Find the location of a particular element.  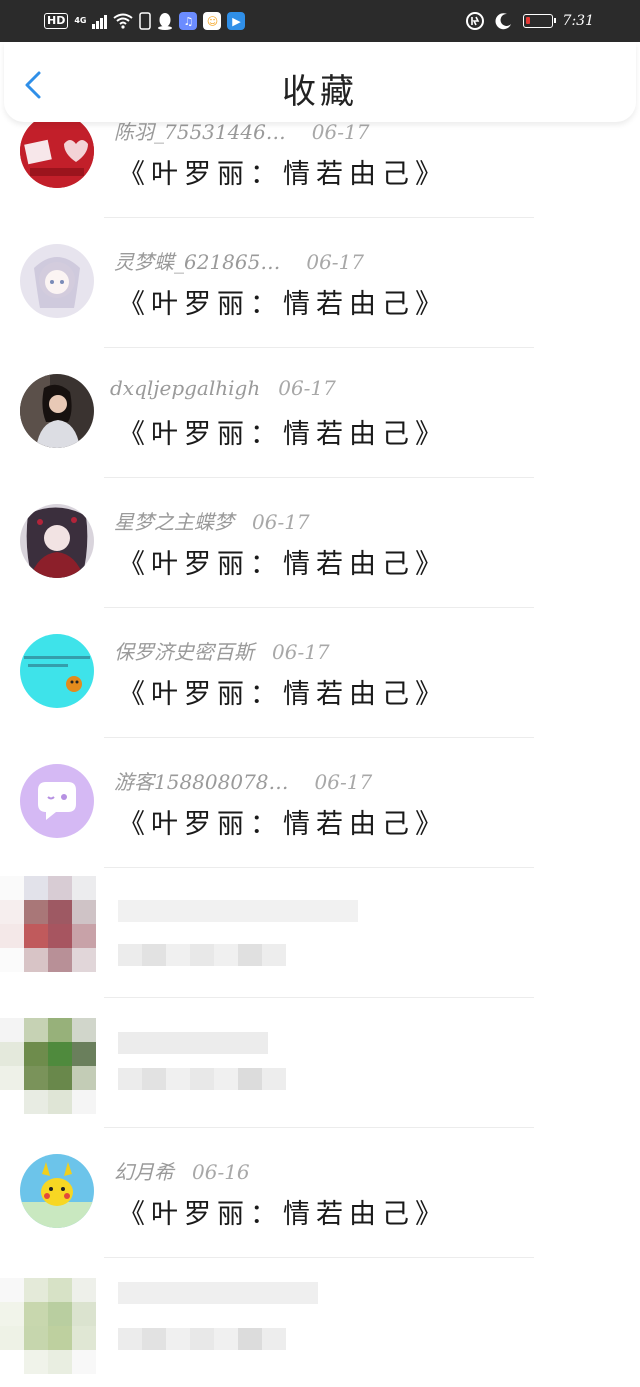

list-item: 保罗济史密百斯 06-17 《叶罗丽：情若由己》 is located at coordinates (320, 673).